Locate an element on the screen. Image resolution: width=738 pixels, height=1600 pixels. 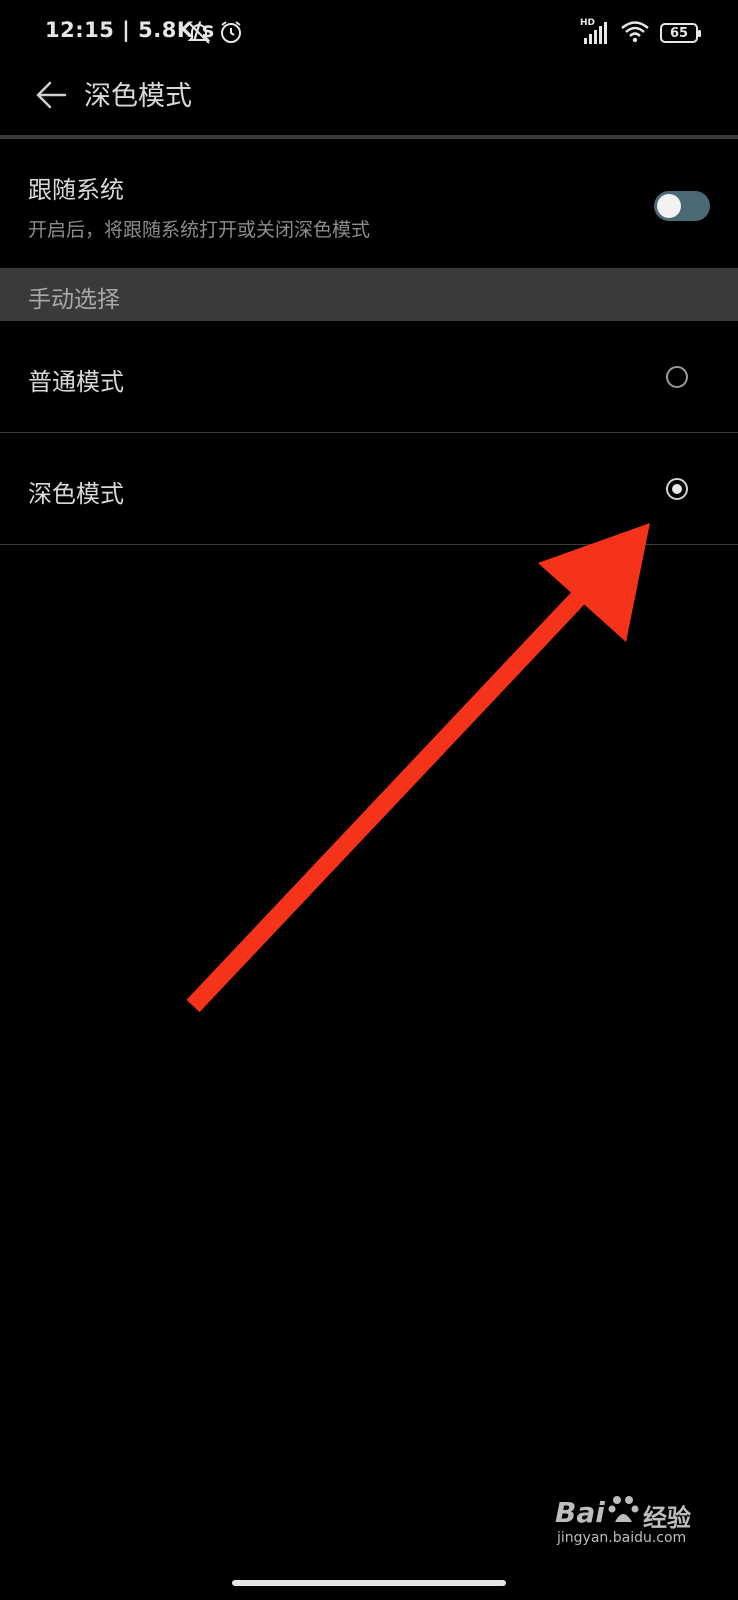
battery-level: 65 is located at coordinates (679, 33).